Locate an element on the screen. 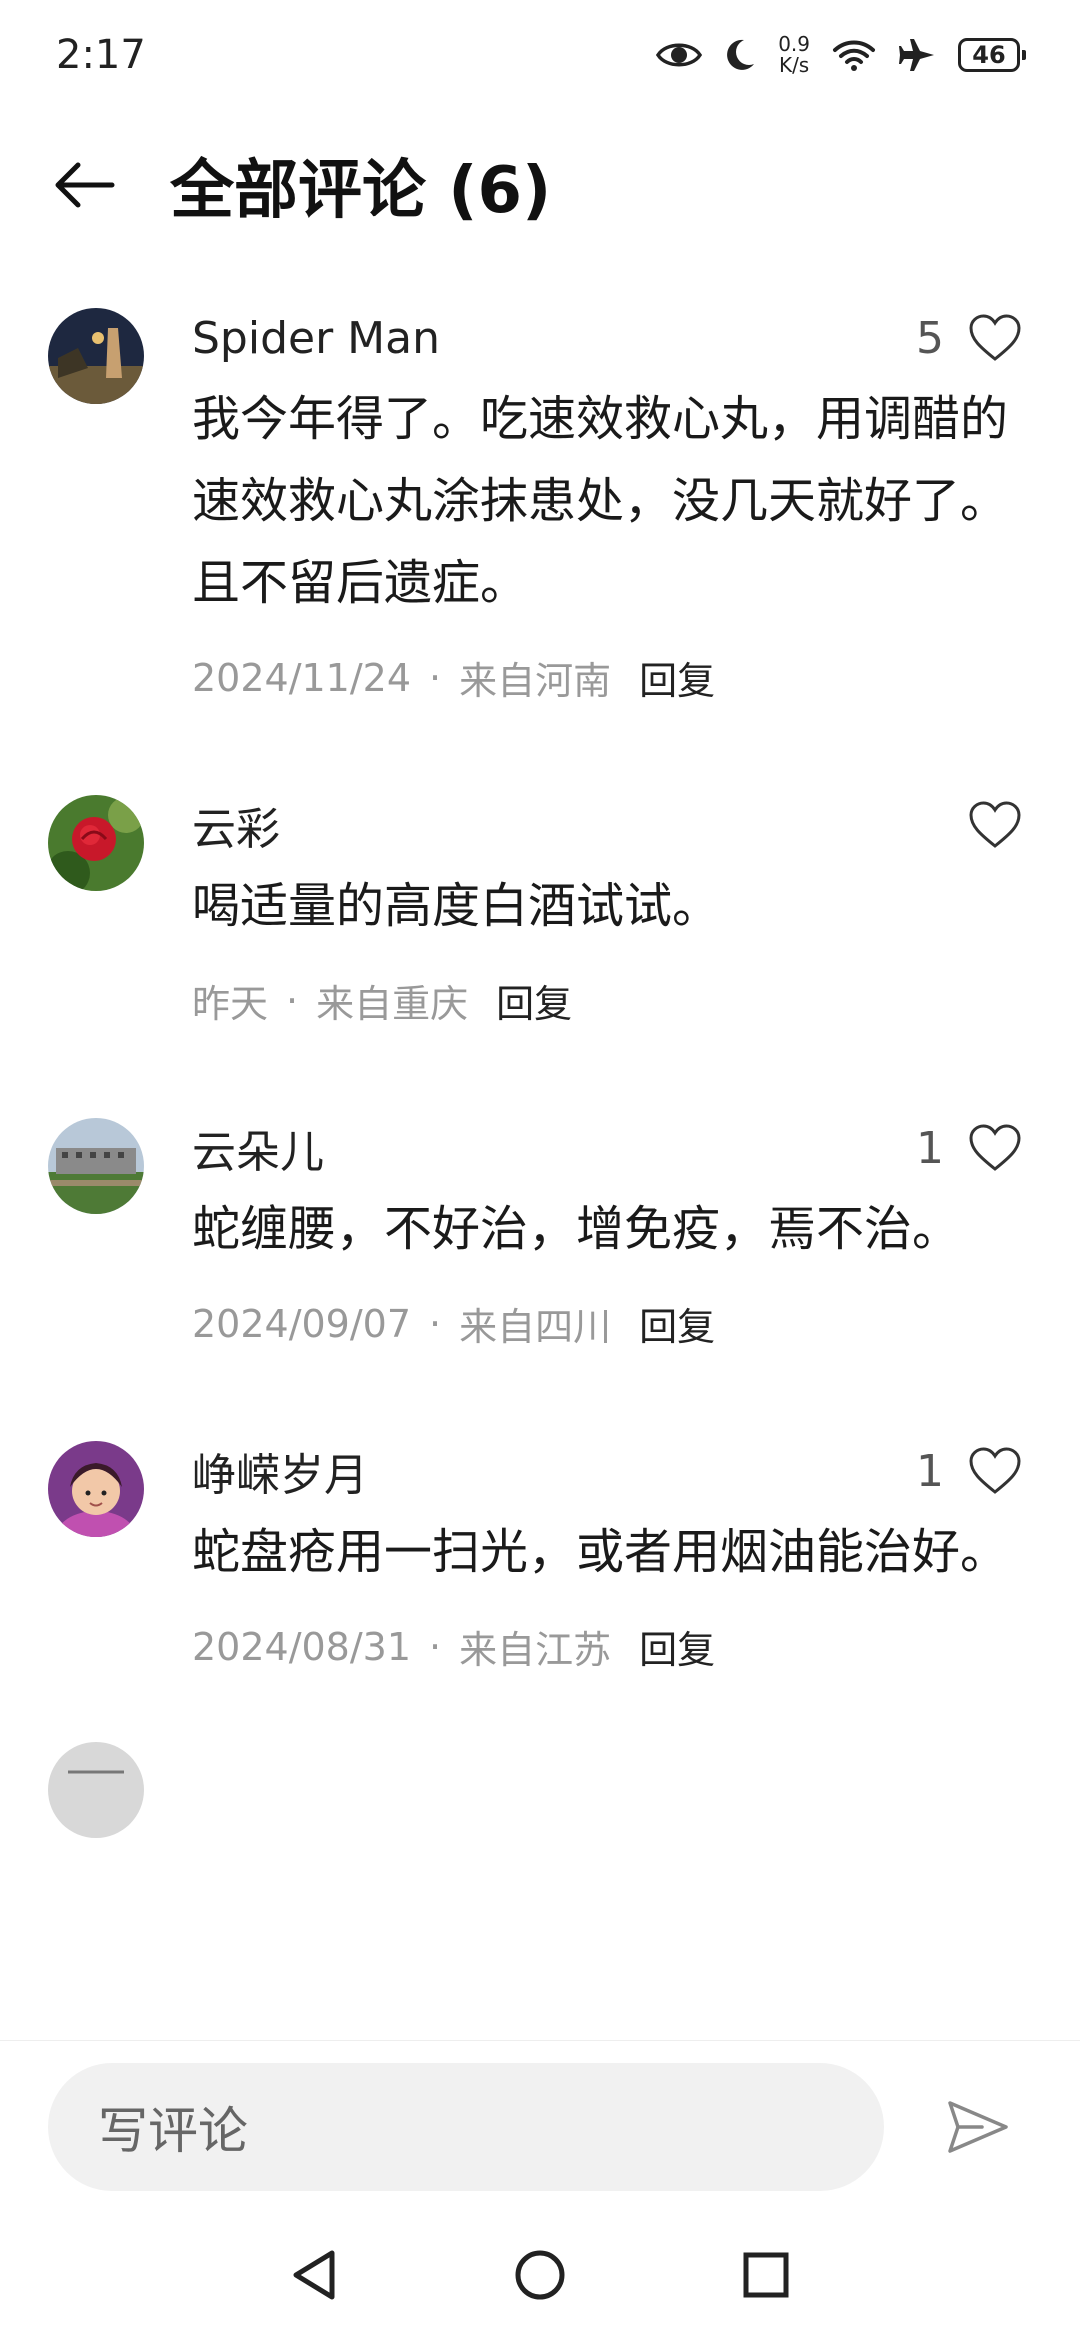  page-title: 全部评论 (6) is located at coordinates (361, 191).